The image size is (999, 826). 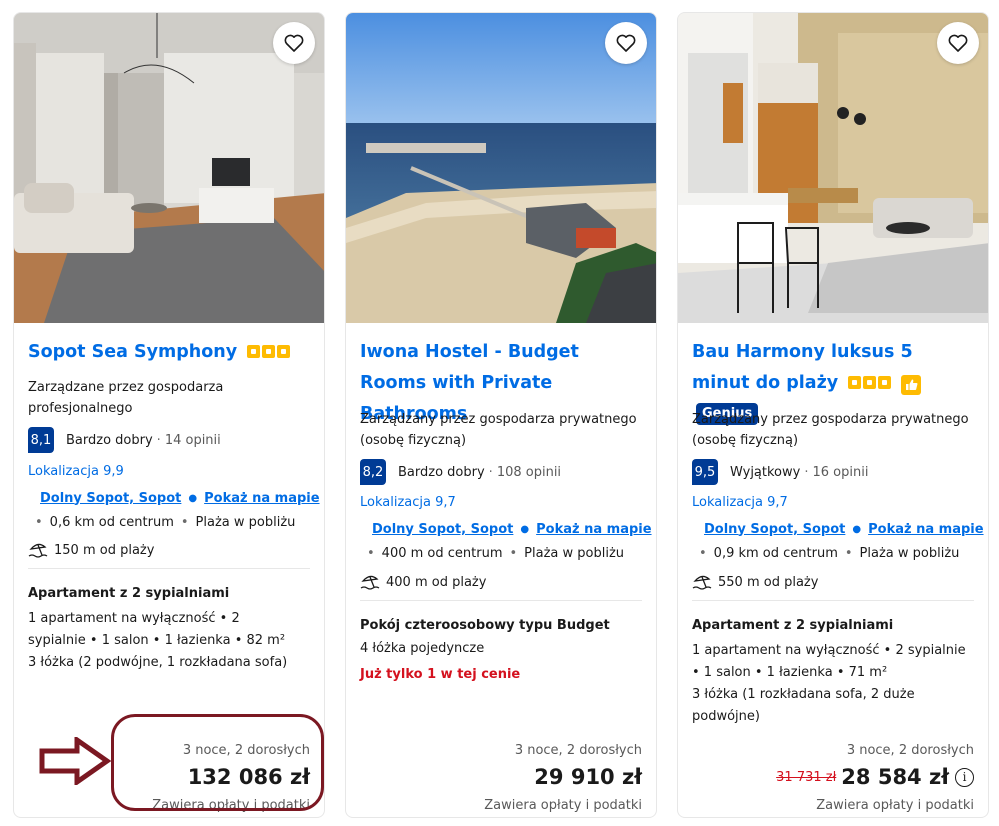 I want to click on thumbs-up-icon, so click(x=911, y=384).